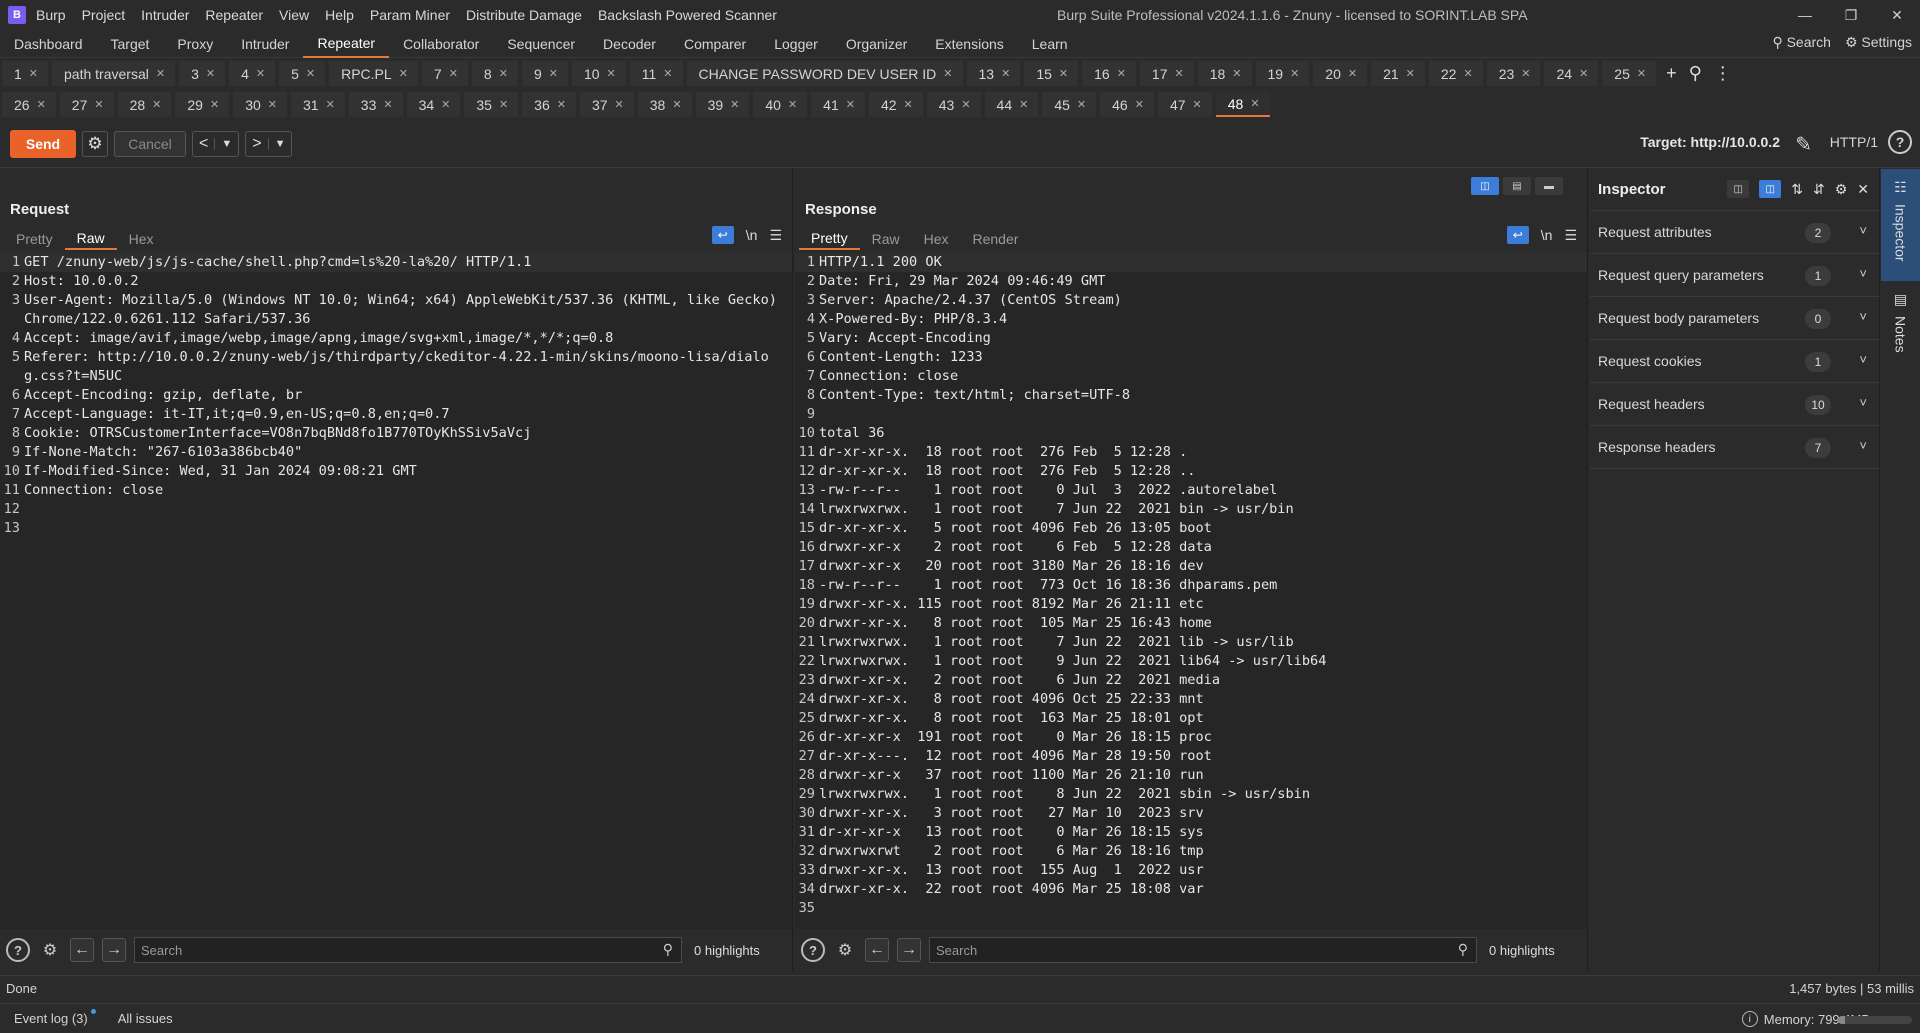  I want to click on nav-tab-comparer: Comparer, so click(715, 44).